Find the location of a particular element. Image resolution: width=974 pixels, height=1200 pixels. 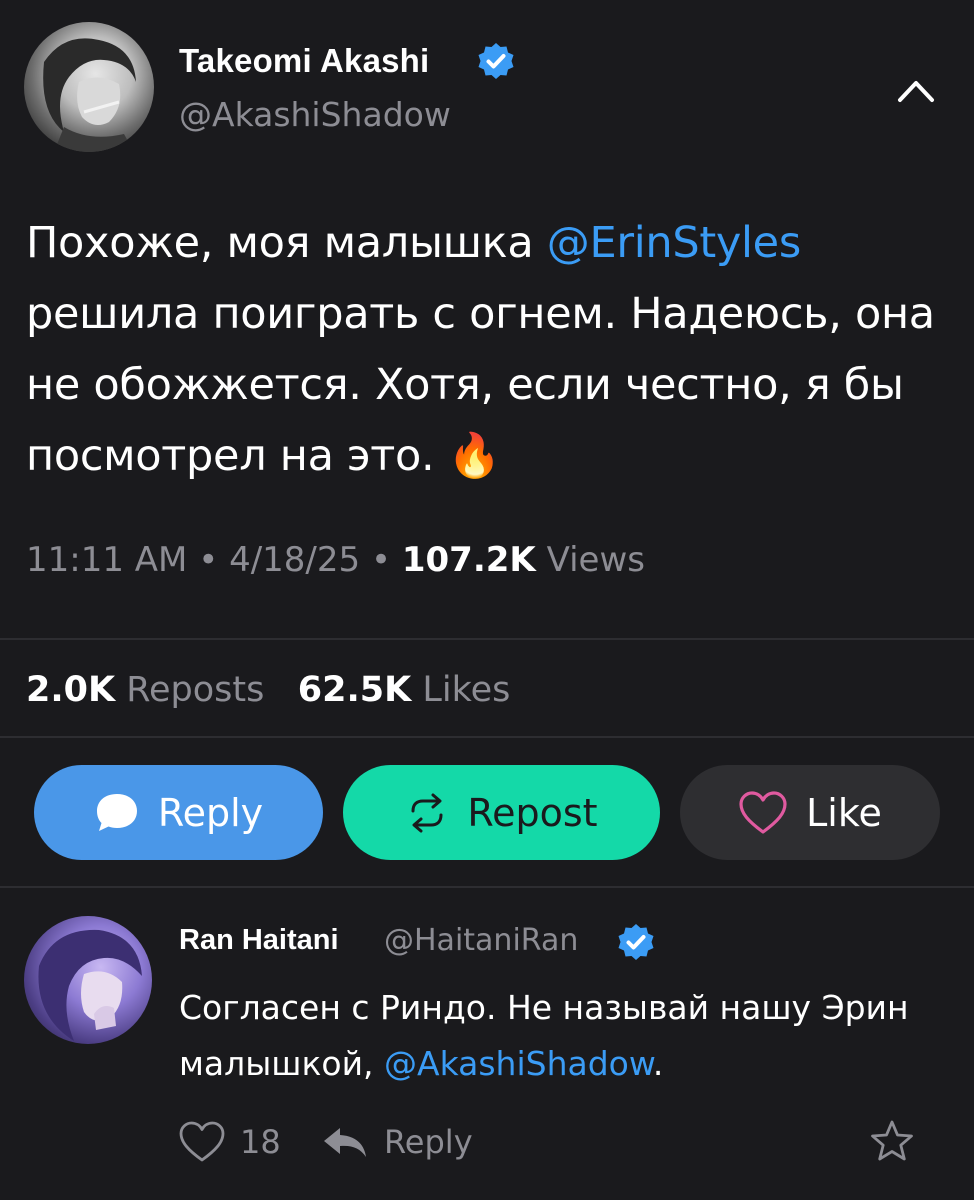

author-name: Takeomi Akashi is located at coordinates (304, 61).